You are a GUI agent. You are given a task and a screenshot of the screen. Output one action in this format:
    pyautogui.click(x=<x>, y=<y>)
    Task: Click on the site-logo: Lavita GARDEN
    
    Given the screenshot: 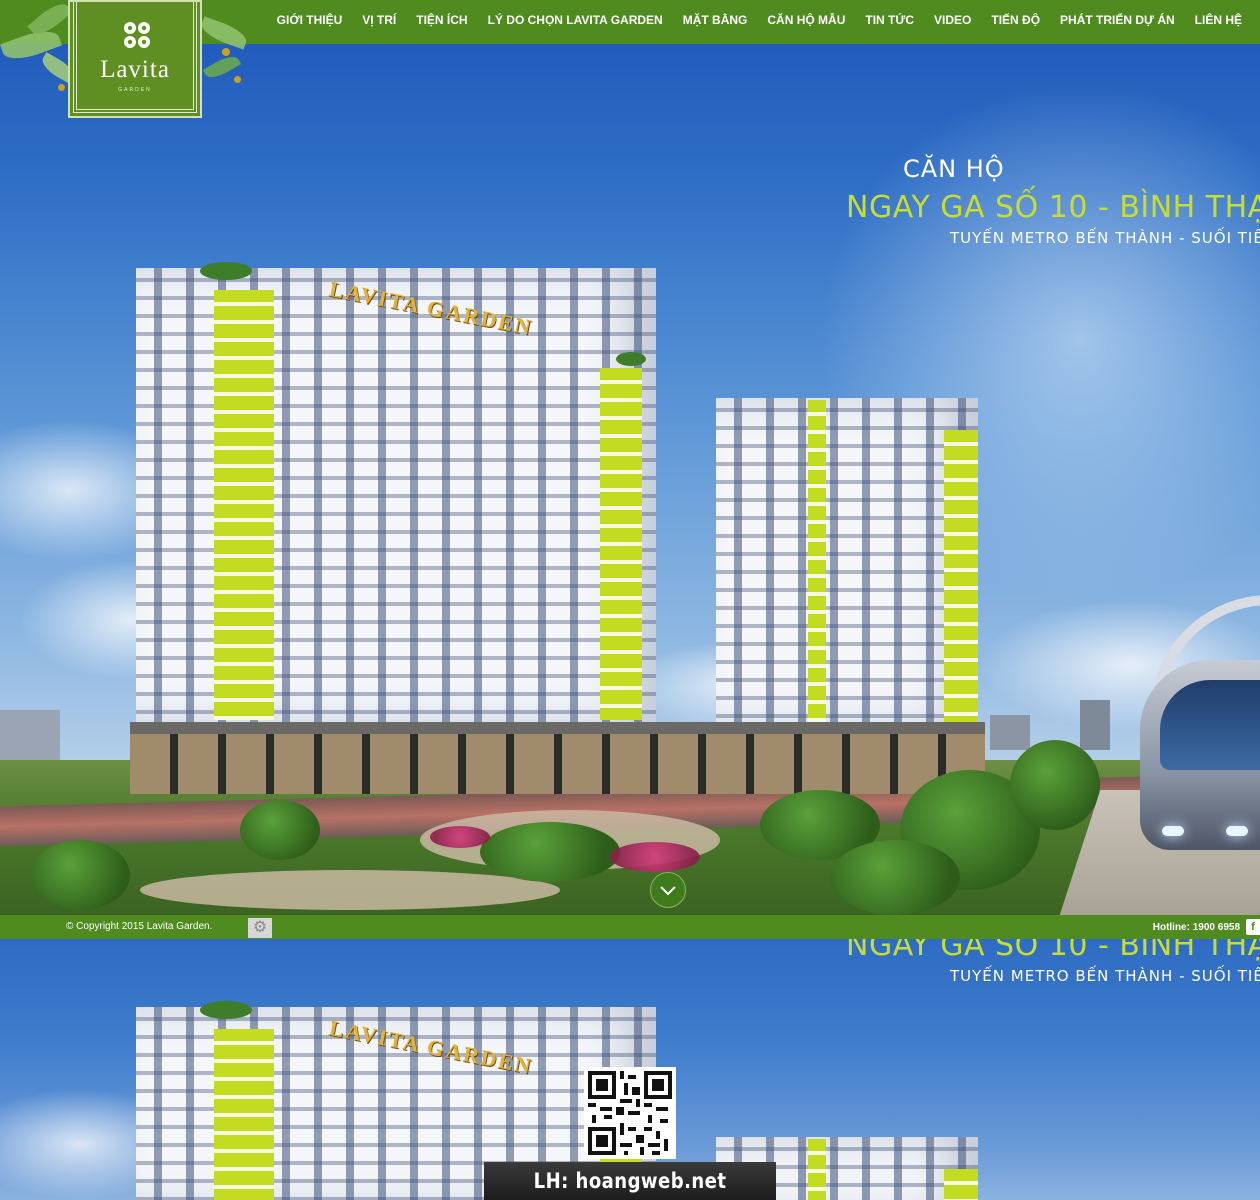 What is the action you would take?
    pyautogui.click(x=135, y=59)
    